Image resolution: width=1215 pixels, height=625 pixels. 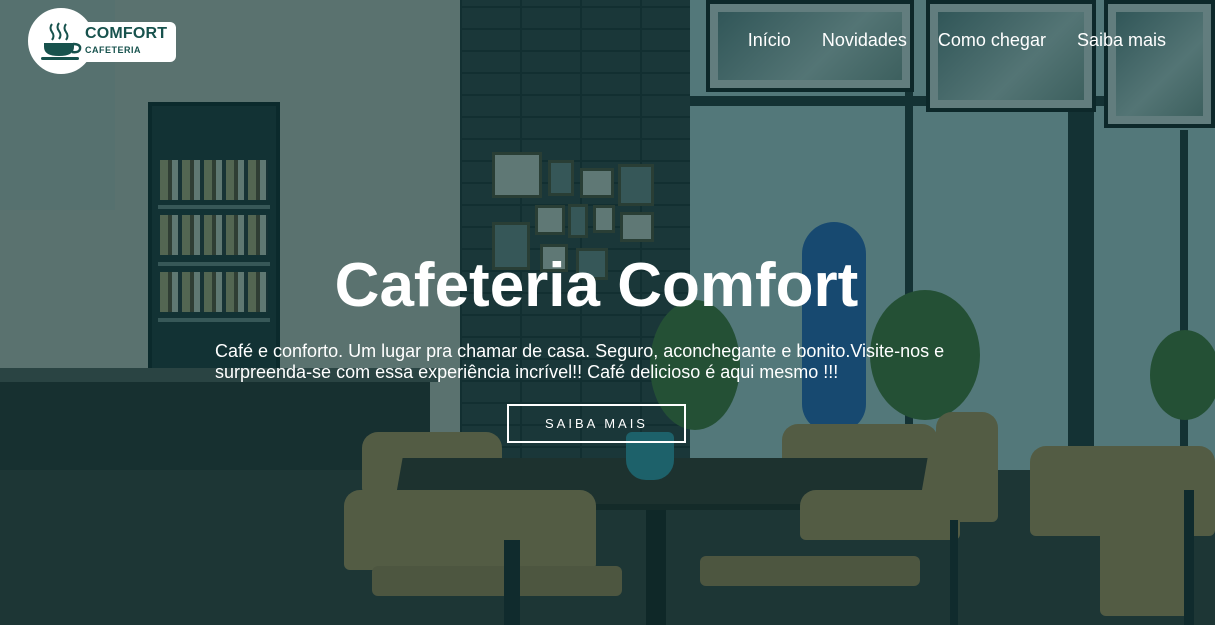 What do you see at coordinates (1121, 40) in the screenshot?
I see `nav-link-saiba-mais: Saiba mais` at bounding box center [1121, 40].